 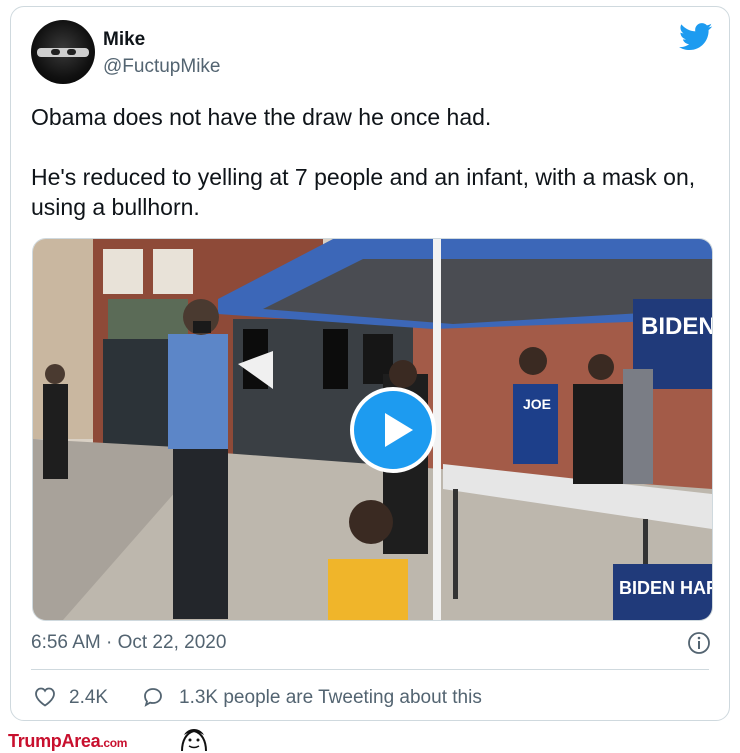 What do you see at coordinates (54, 741) in the screenshot?
I see `watermark-brand: TrumpArea` at bounding box center [54, 741].